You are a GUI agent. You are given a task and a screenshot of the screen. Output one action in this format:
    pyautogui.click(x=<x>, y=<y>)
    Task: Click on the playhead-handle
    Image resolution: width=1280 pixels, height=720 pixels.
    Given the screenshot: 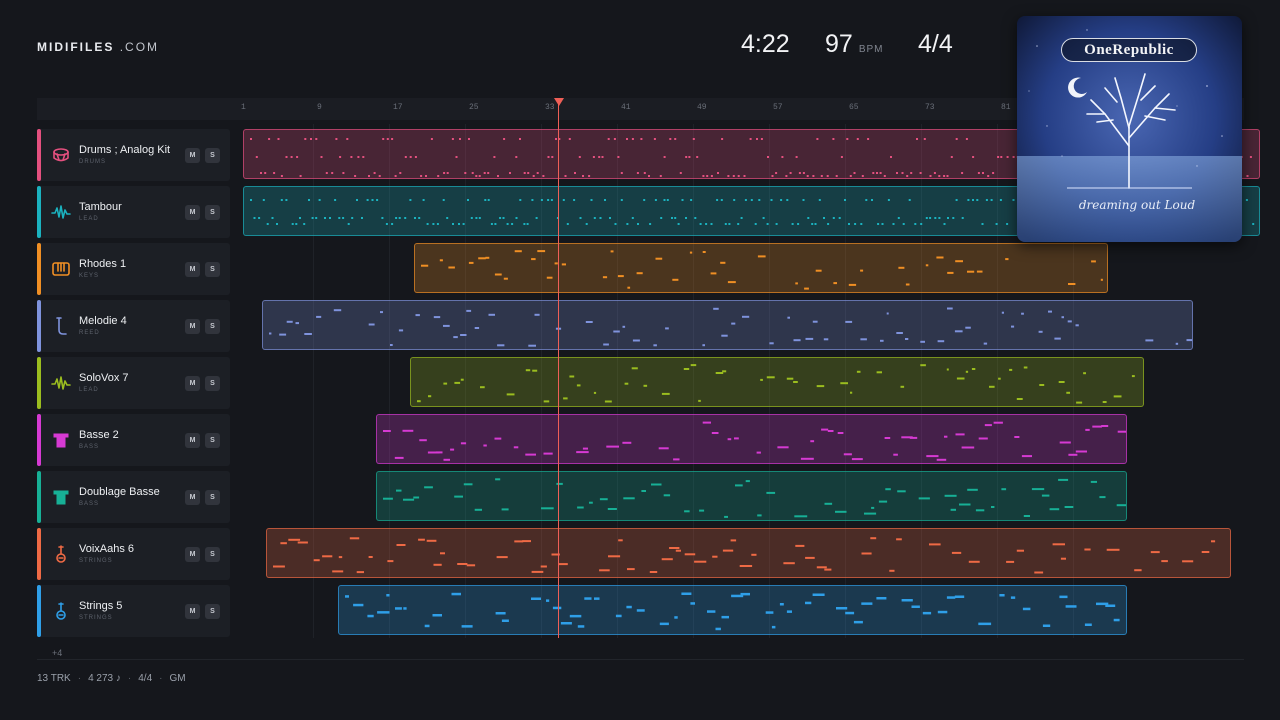 What is the action you would take?
    pyautogui.click(x=559, y=102)
    